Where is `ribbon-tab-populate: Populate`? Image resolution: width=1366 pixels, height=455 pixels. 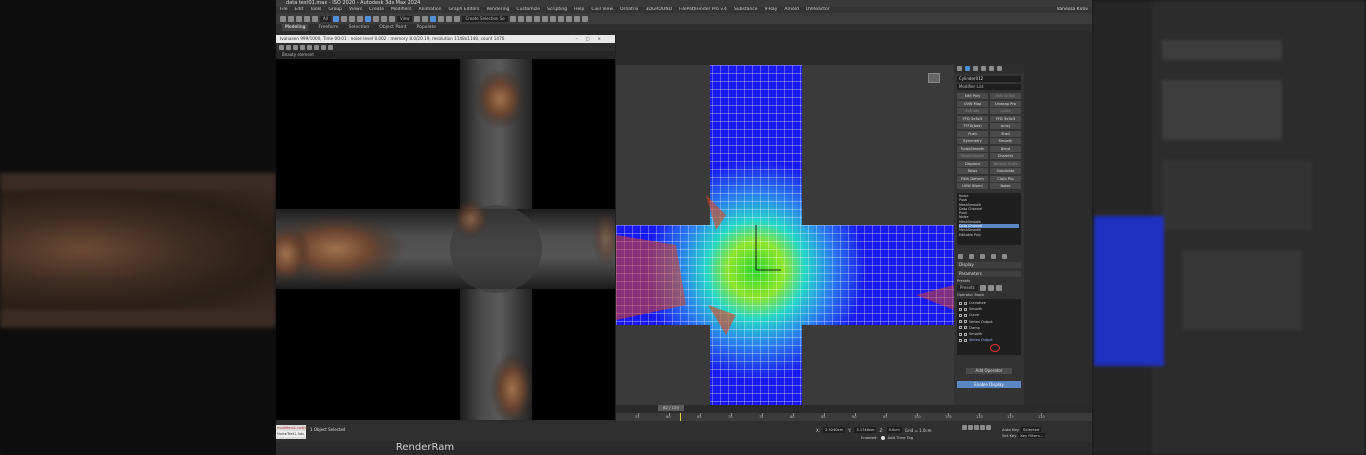 ribbon-tab-populate: Populate is located at coordinates (427, 27).